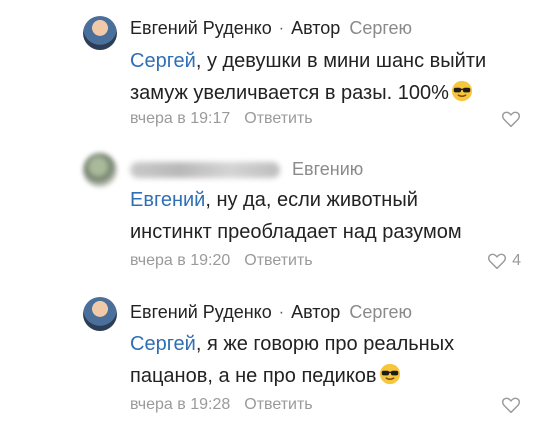 The width and height of the screenshot is (540, 422). Describe the element at coordinates (205, 169) in the screenshot. I see `author-name-blurred` at that location.